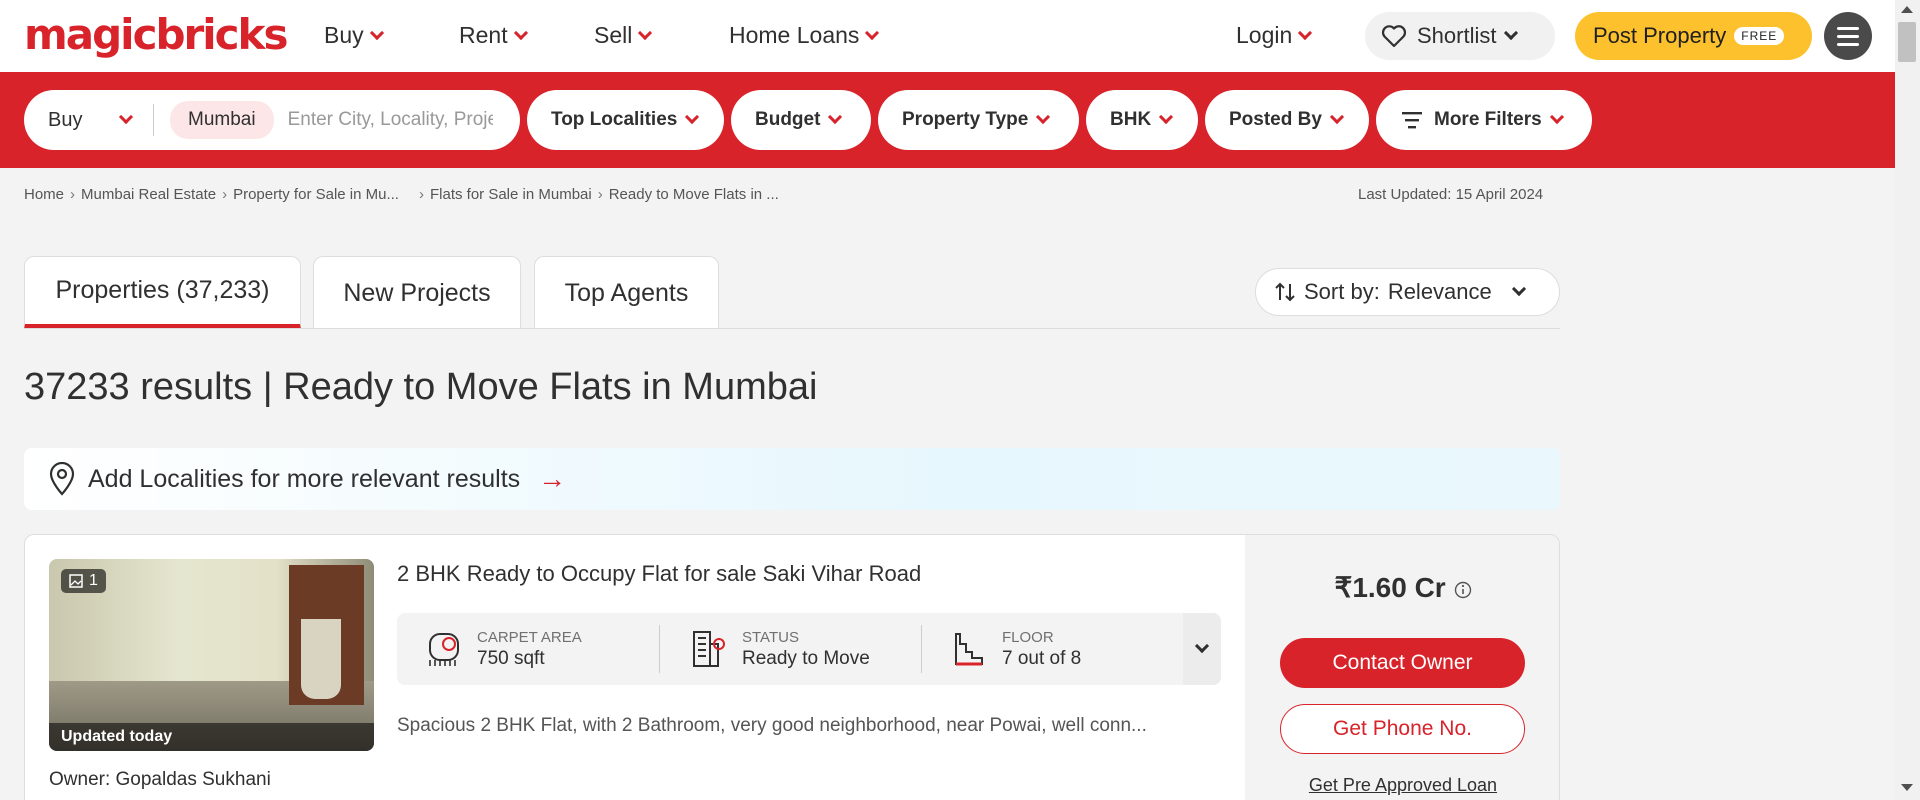 The width and height of the screenshot is (1920, 800). What do you see at coordinates (965, 119) in the screenshot?
I see `filter-label: Property Type` at bounding box center [965, 119].